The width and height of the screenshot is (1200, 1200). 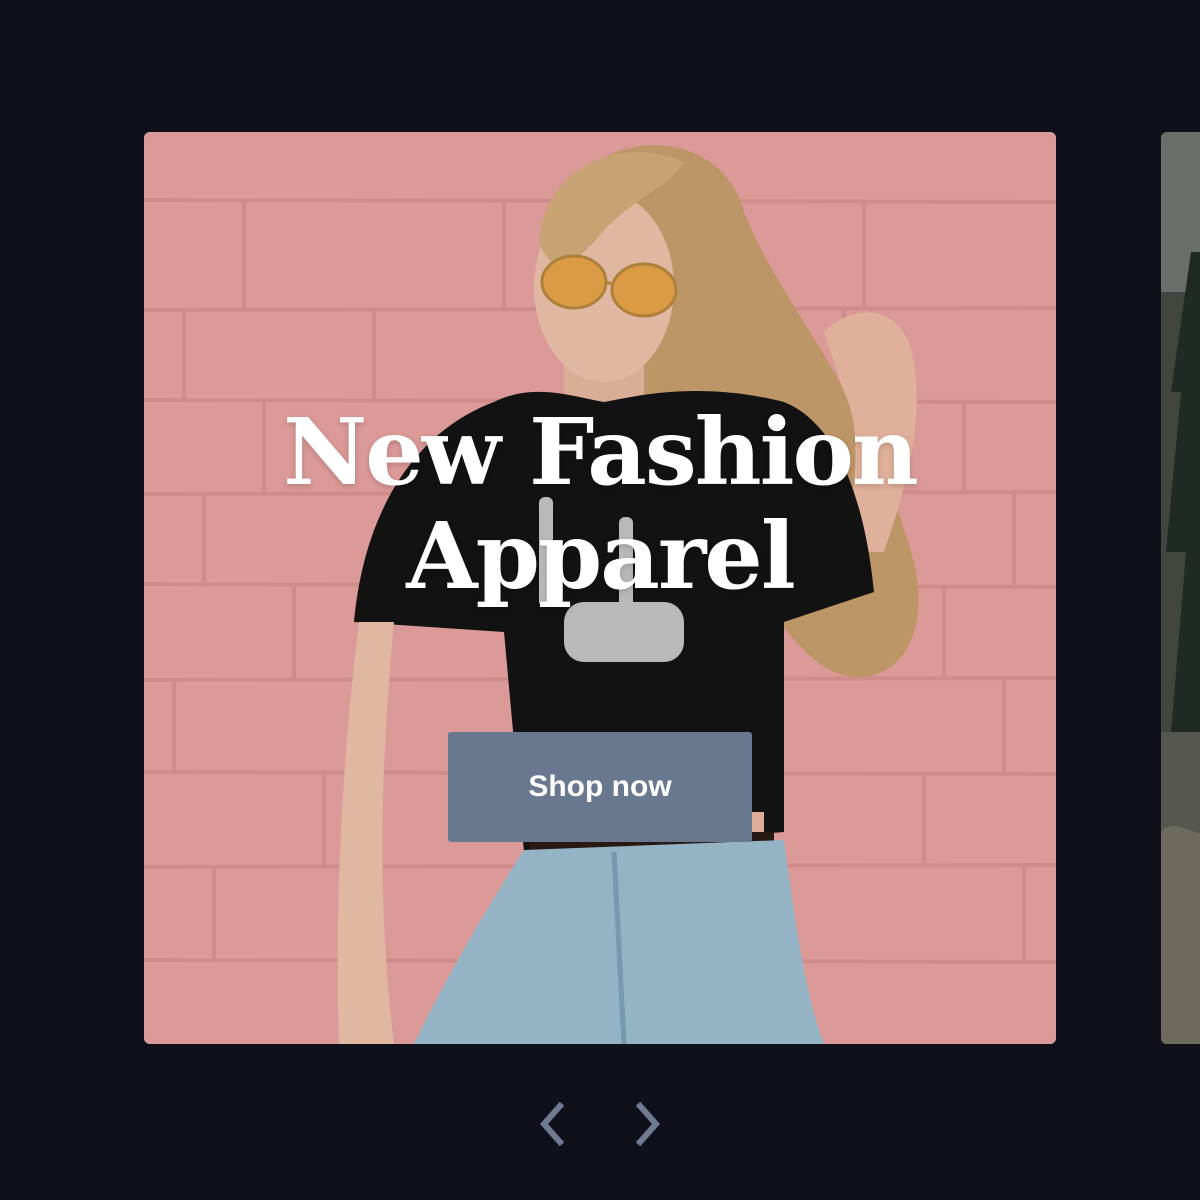 I want to click on next-slide-button, so click(x=648, y=1124).